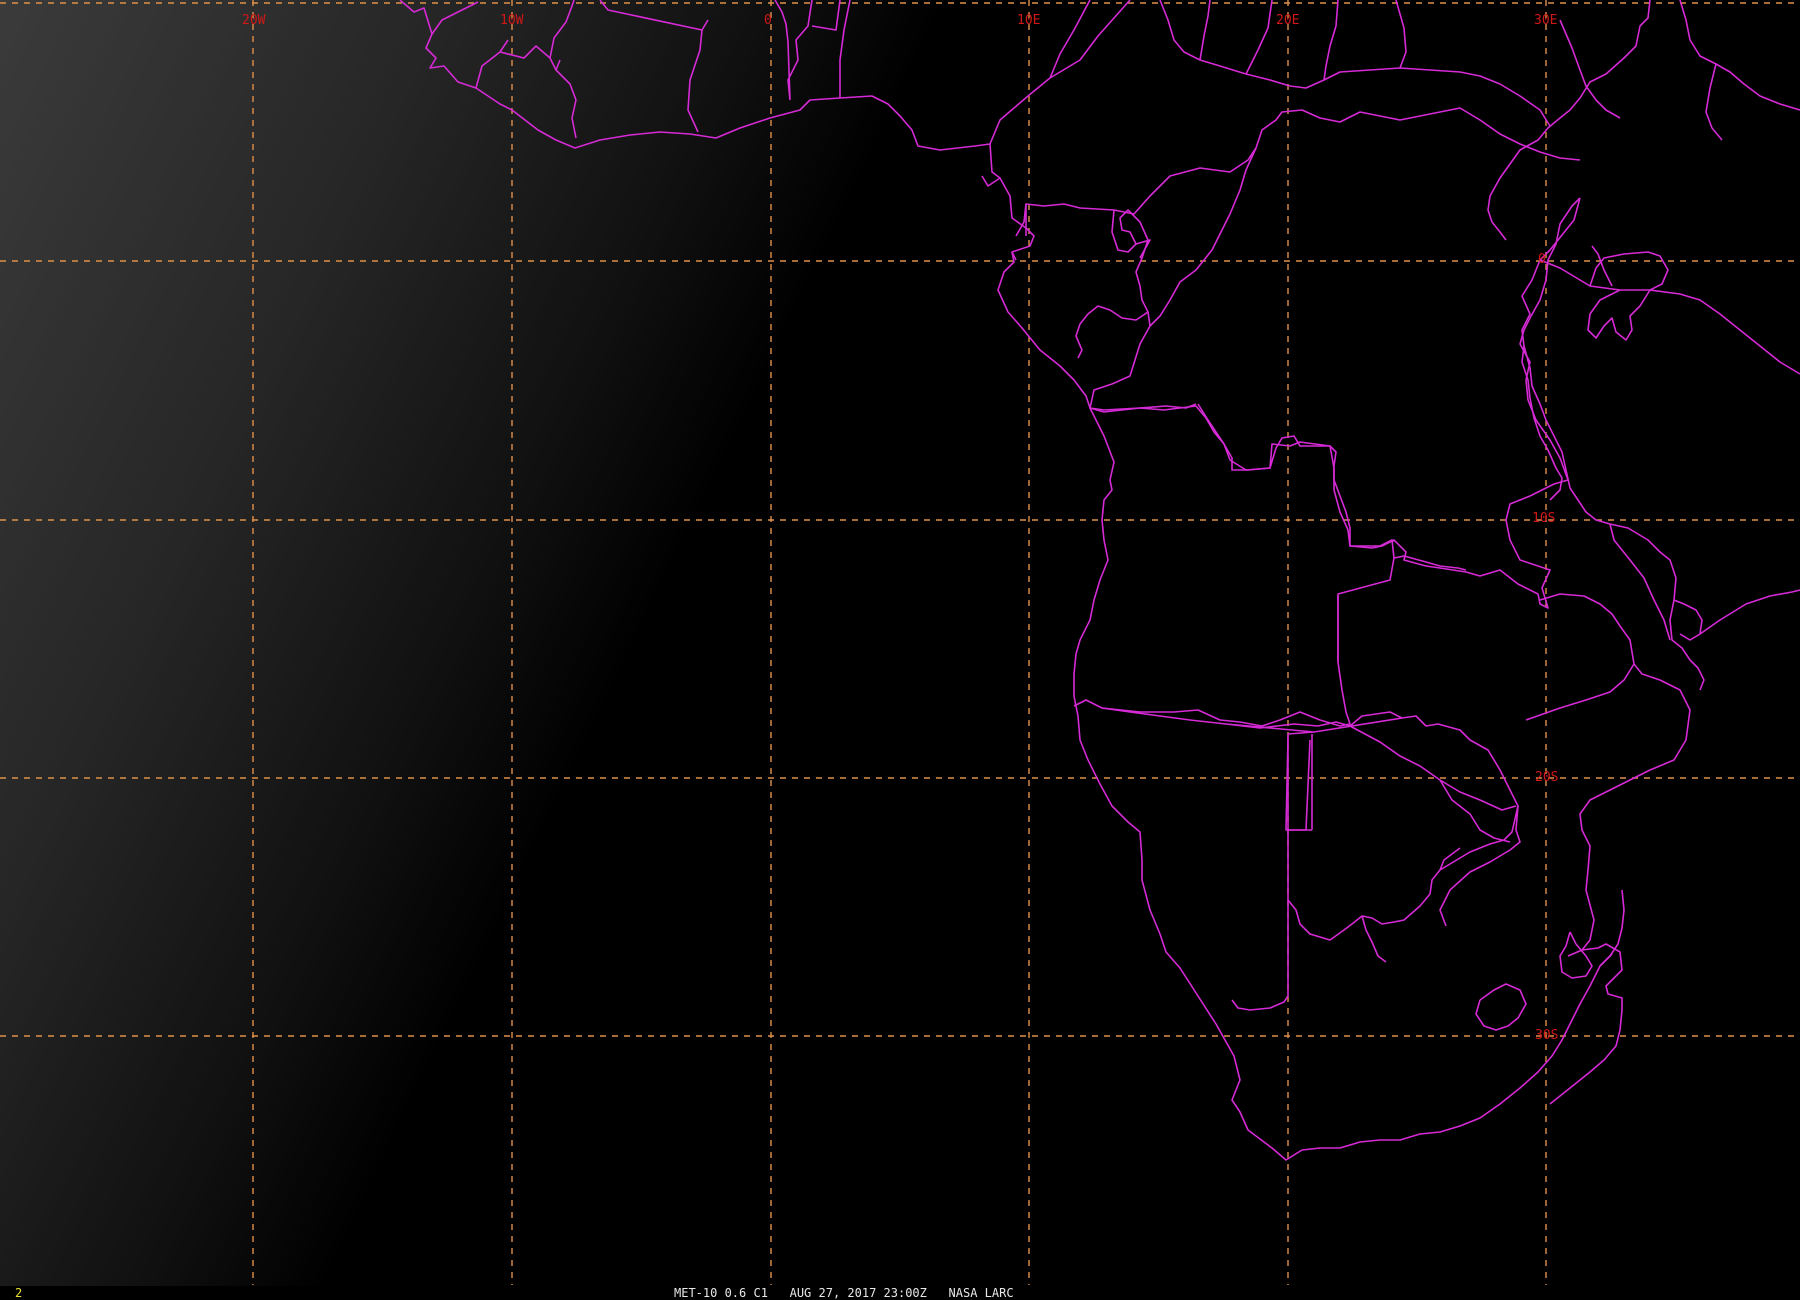 The image size is (1800, 1300). What do you see at coordinates (512, 20) in the screenshot?
I see `lon-label-10w: 10W` at bounding box center [512, 20].